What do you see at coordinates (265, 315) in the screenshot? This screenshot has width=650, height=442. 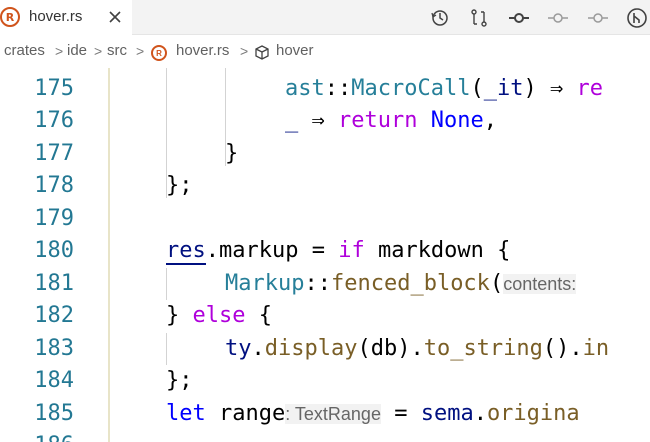 I see `code-token: {` at bounding box center [265, 315].